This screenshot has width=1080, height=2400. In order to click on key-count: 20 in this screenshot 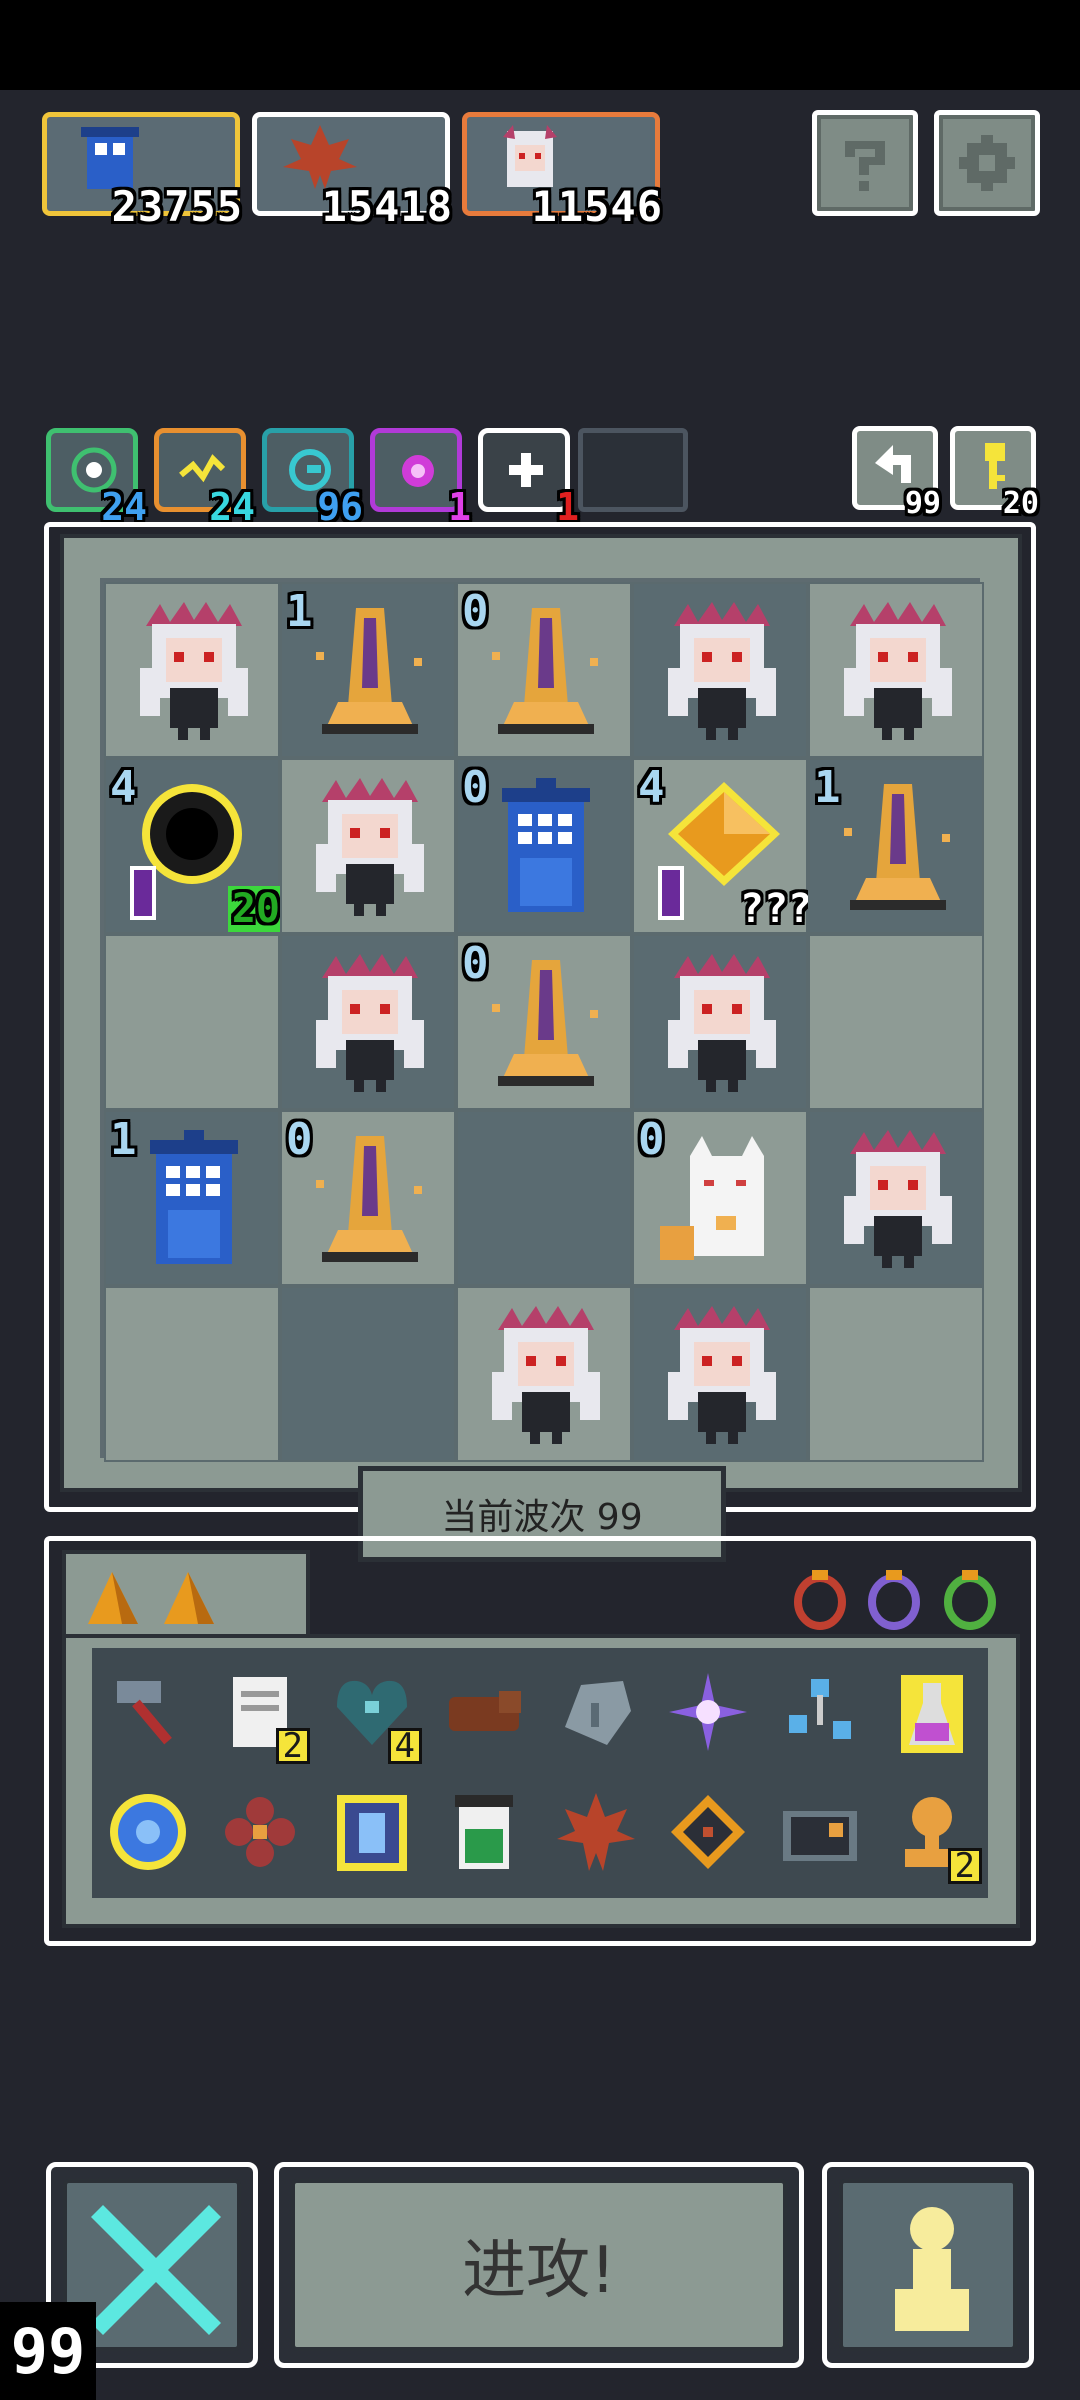, I will do `click(1020, 503)`.